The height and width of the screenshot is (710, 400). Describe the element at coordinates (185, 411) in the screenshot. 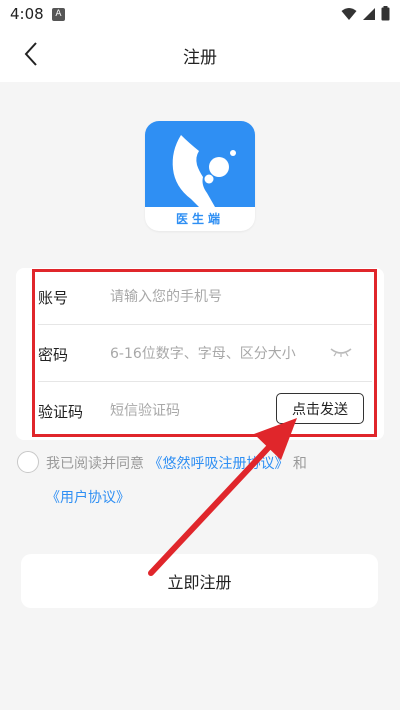

I see `sms-code-input` at that location.